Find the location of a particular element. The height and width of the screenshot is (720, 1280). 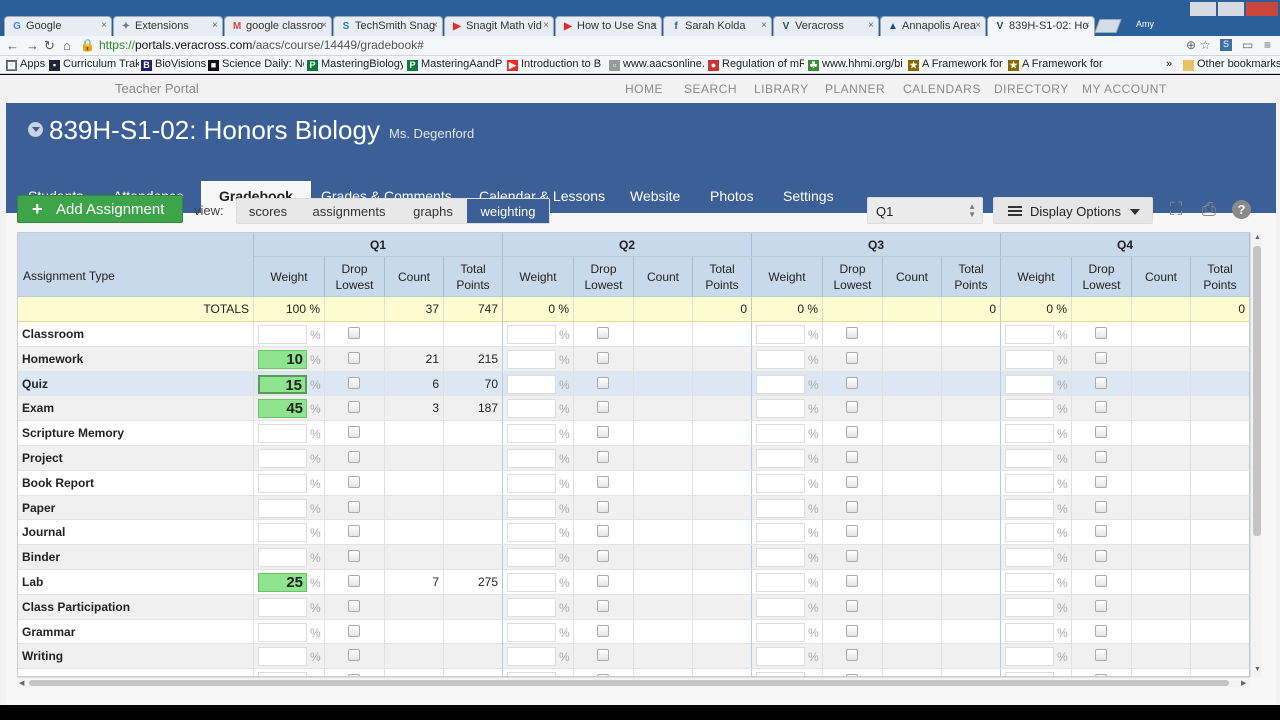

weight-input: 15 is located at coordinates (282, 384).